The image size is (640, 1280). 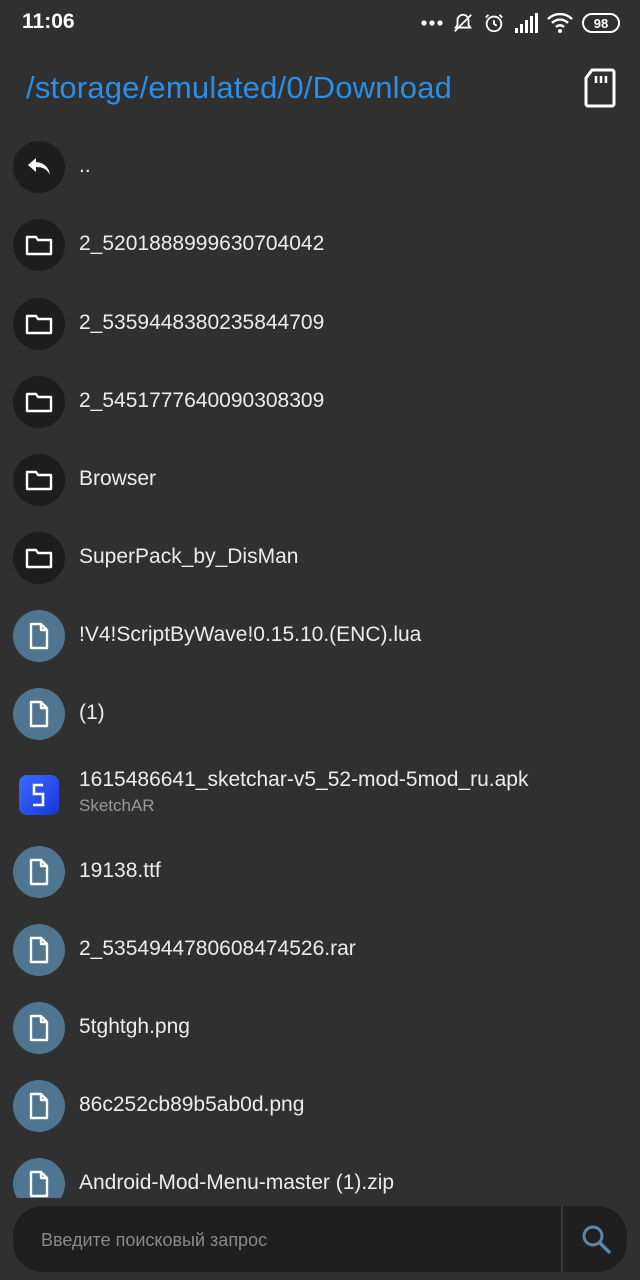 I want to click on apk-app-icon, so click(x=39, y=795).